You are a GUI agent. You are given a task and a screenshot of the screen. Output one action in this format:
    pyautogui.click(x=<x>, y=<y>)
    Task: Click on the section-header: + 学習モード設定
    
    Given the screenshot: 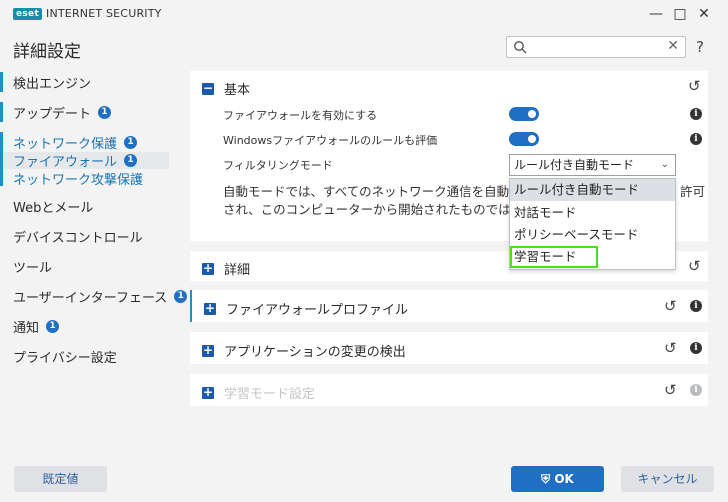 What is the action you would take?
    pyautogui.click(x=258, y=392)
    